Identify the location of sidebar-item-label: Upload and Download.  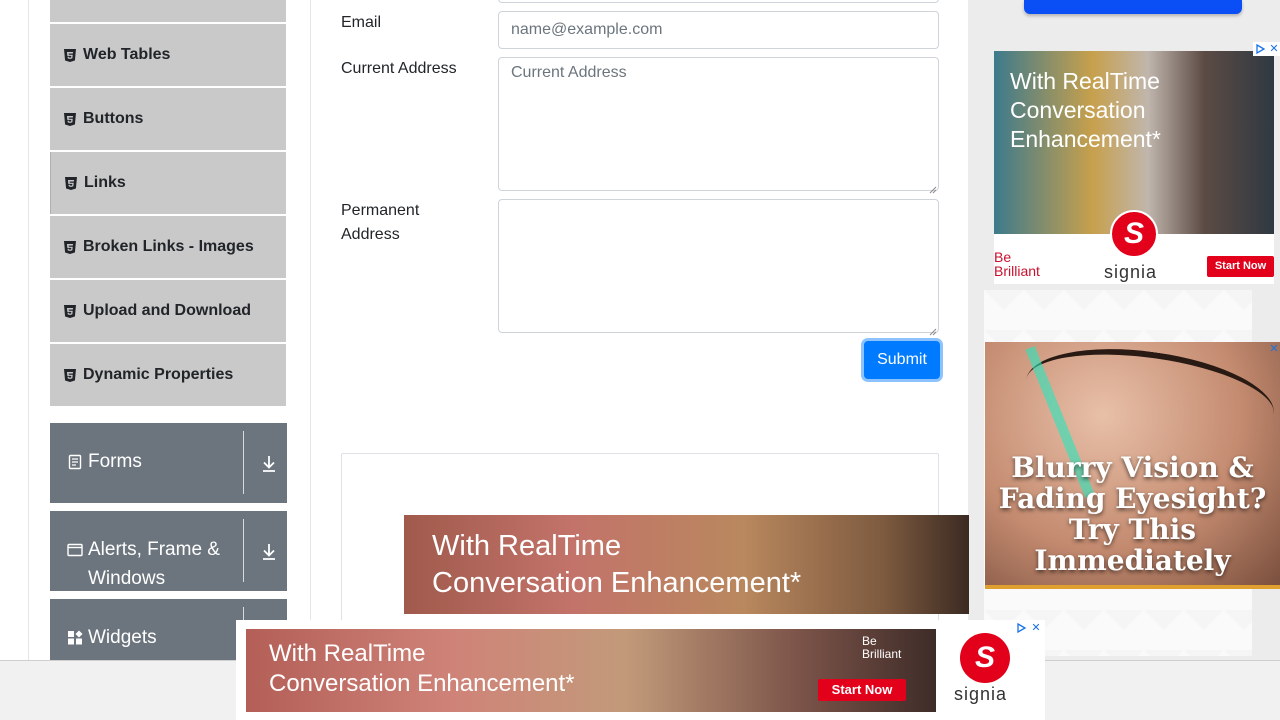
(167, 310).